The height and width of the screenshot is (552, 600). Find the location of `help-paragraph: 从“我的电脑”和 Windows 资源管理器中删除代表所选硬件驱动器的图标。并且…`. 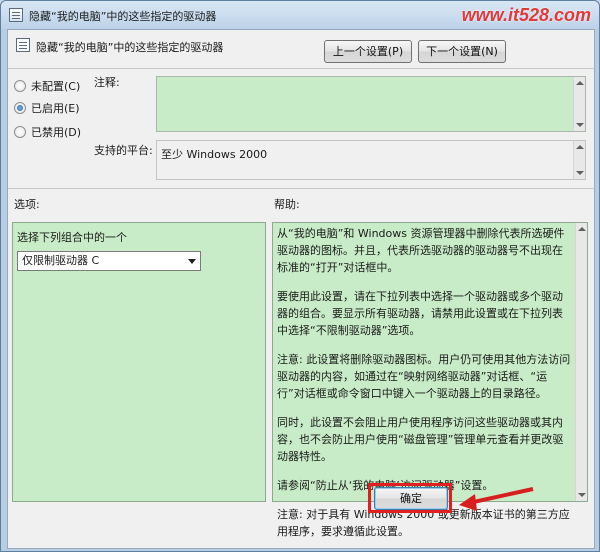

help-paragraph: 从“我的电脑”和 Windows 资源管理器中删除代表所选硬件驱动器的图标。并且… is located at coordinates (421, 250).